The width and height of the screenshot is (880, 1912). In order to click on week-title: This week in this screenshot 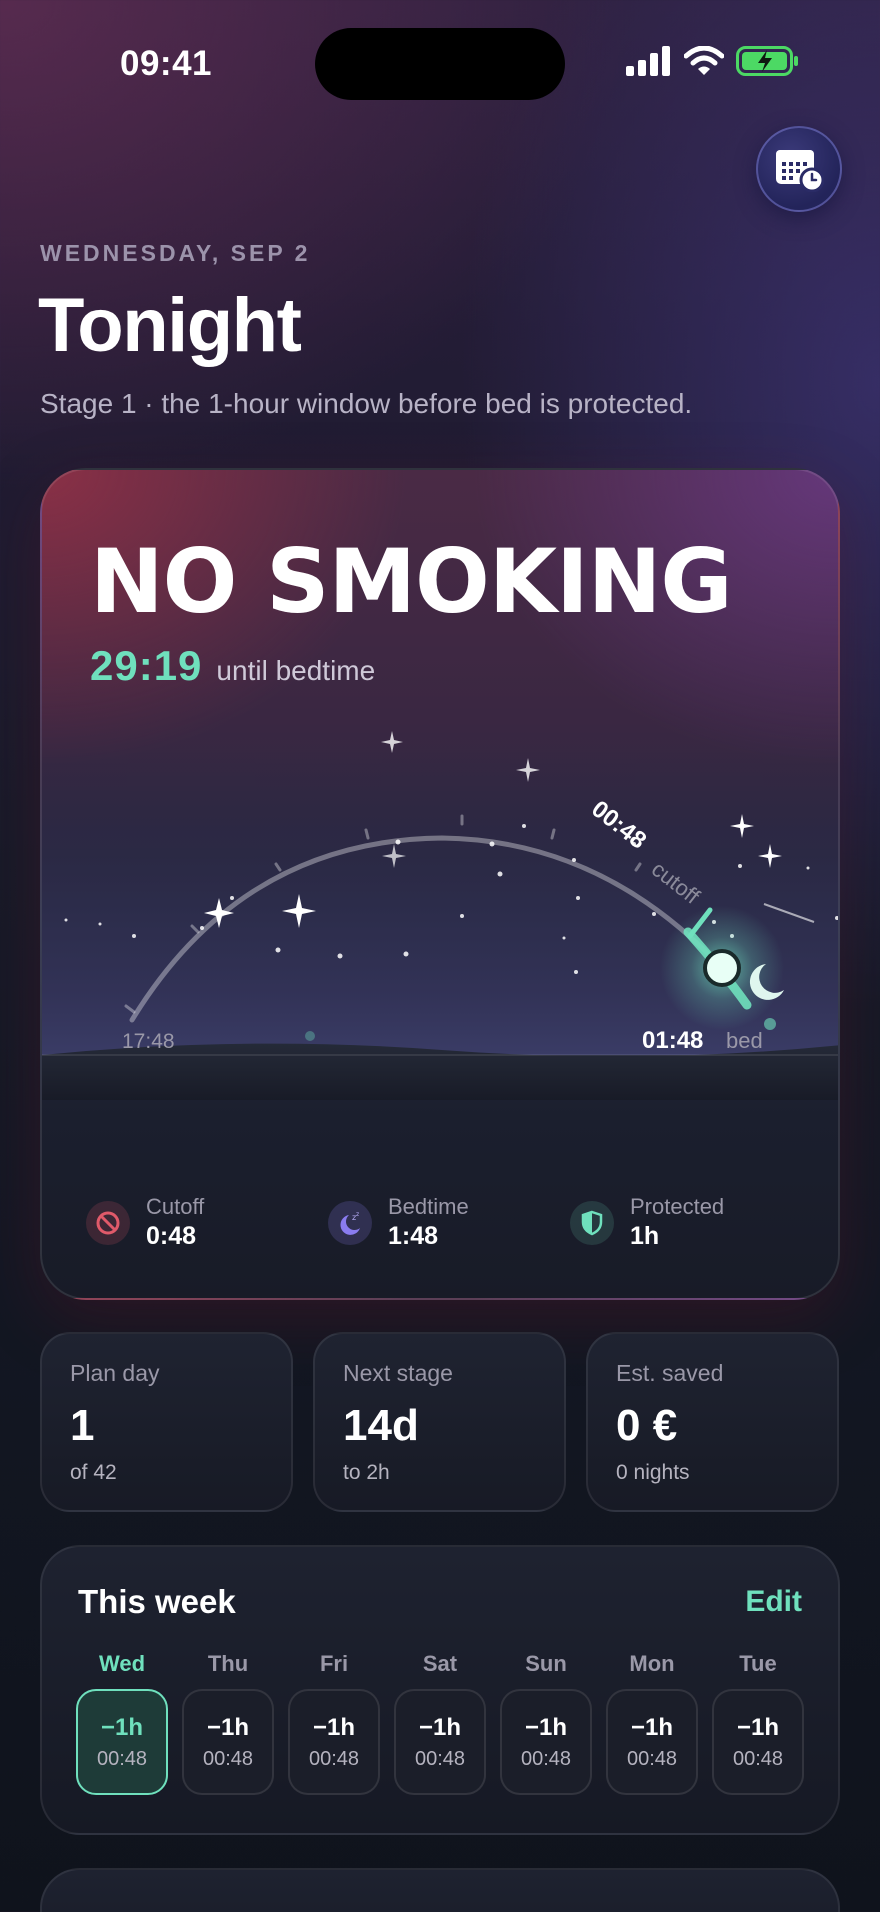, I will do `click(157, 1601)`.